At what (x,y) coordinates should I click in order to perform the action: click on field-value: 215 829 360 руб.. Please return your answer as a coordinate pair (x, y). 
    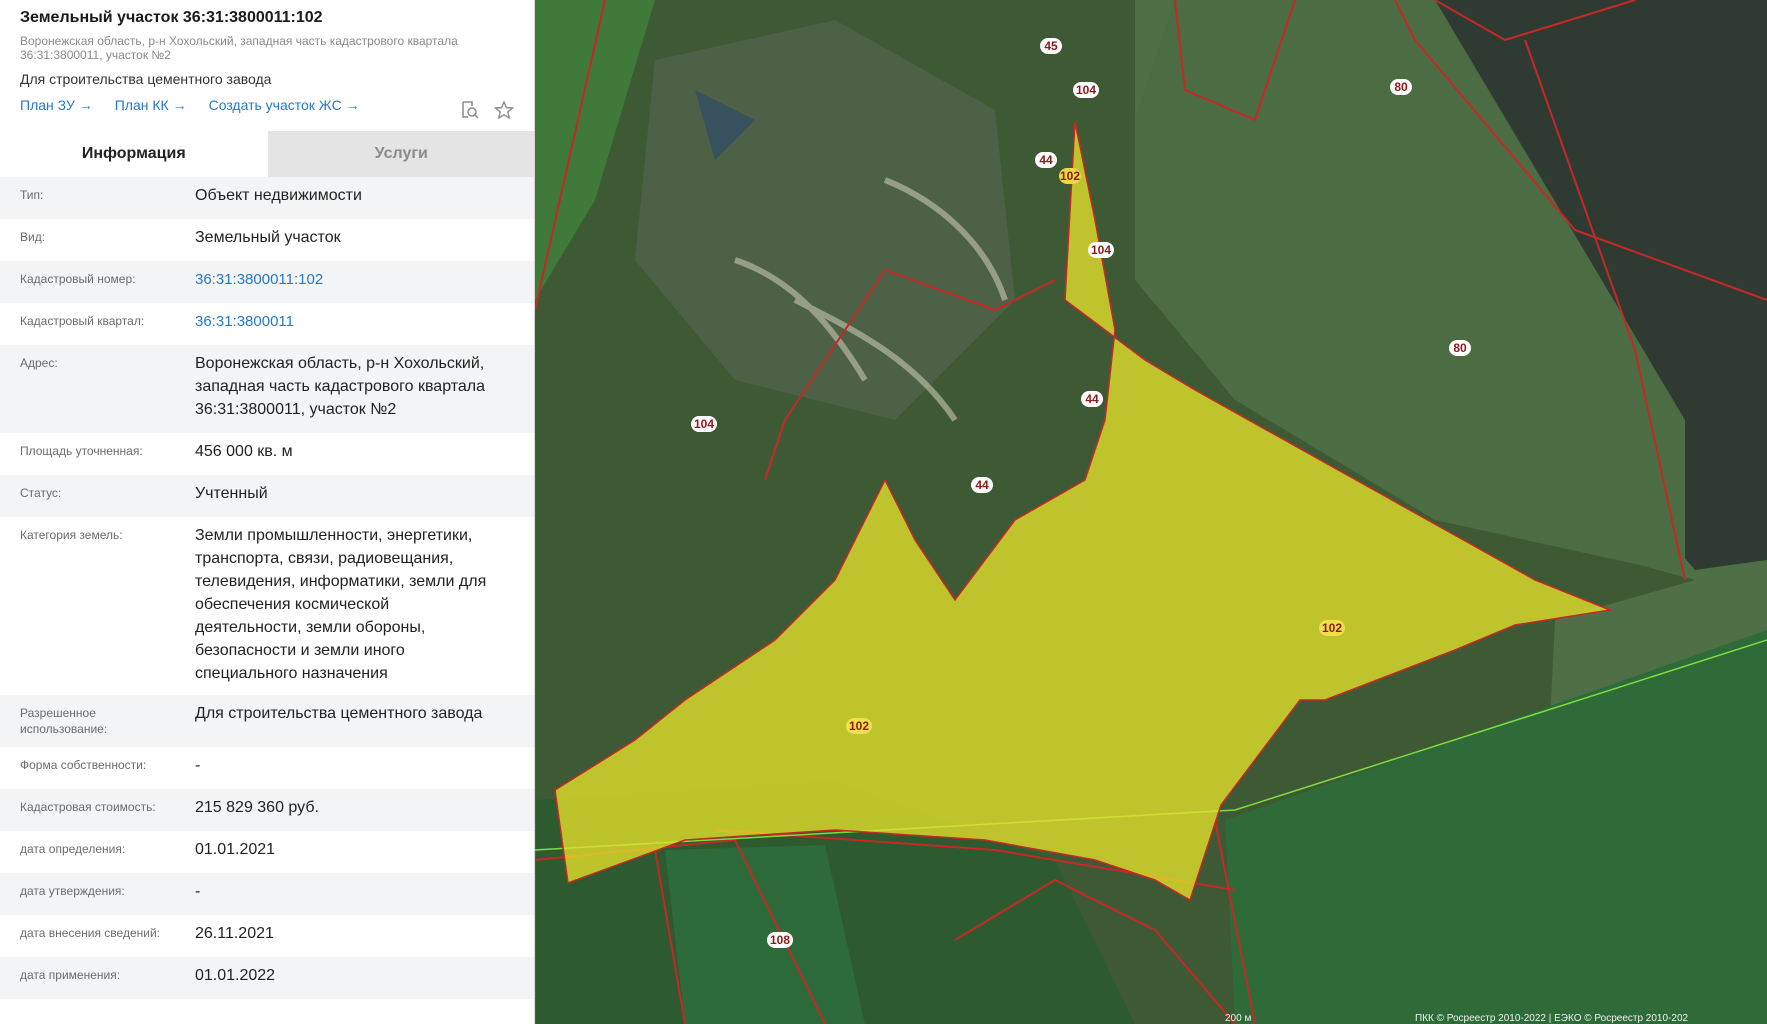
    Looking at the image, I should click on (257, 807).